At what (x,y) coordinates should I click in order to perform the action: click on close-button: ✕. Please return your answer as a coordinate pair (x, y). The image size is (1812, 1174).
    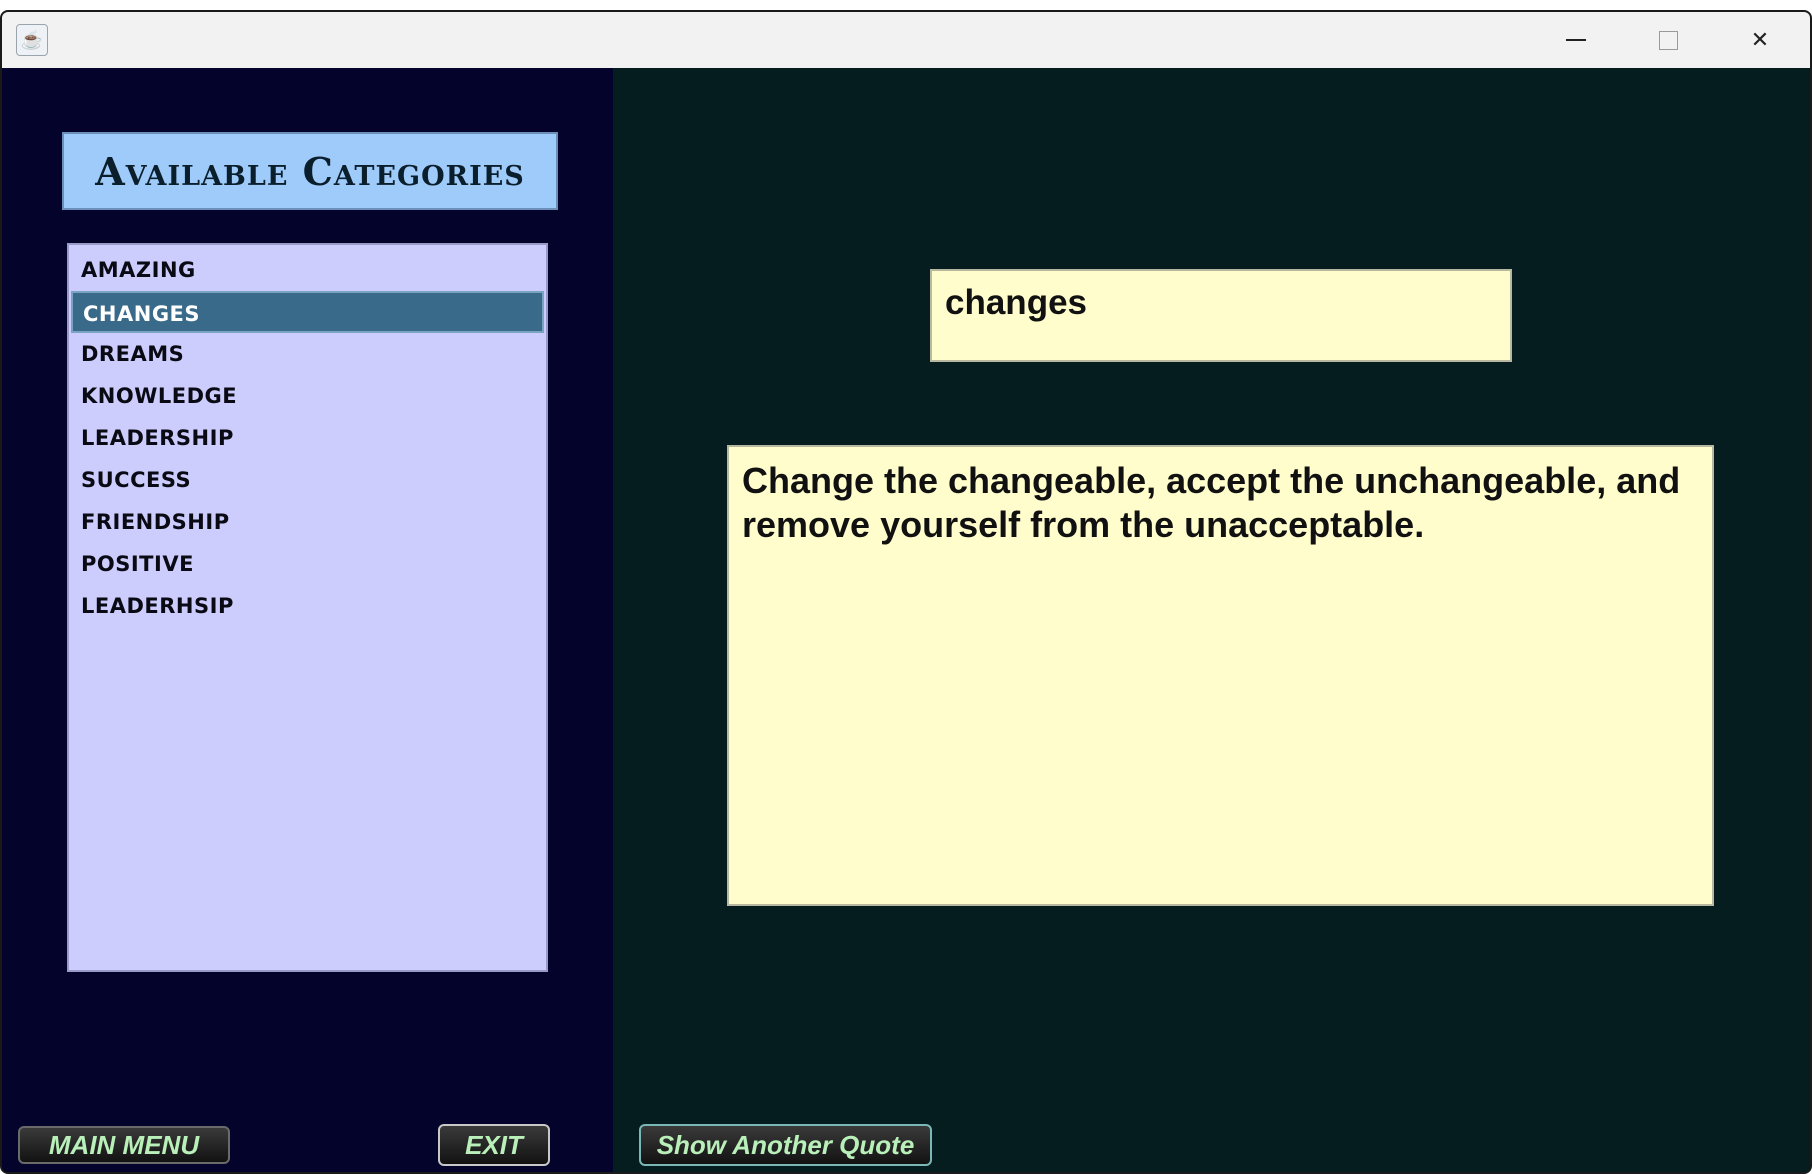
    Looking at the image, I should click on (1760, 40).